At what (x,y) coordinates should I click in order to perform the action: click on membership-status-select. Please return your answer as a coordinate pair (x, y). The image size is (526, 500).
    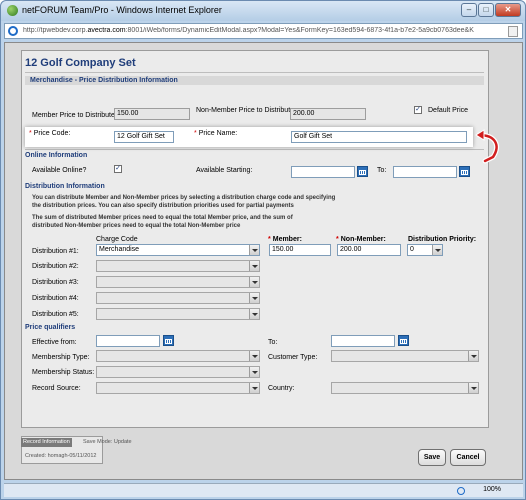
    Looking at the image, I should click on (178, 372).